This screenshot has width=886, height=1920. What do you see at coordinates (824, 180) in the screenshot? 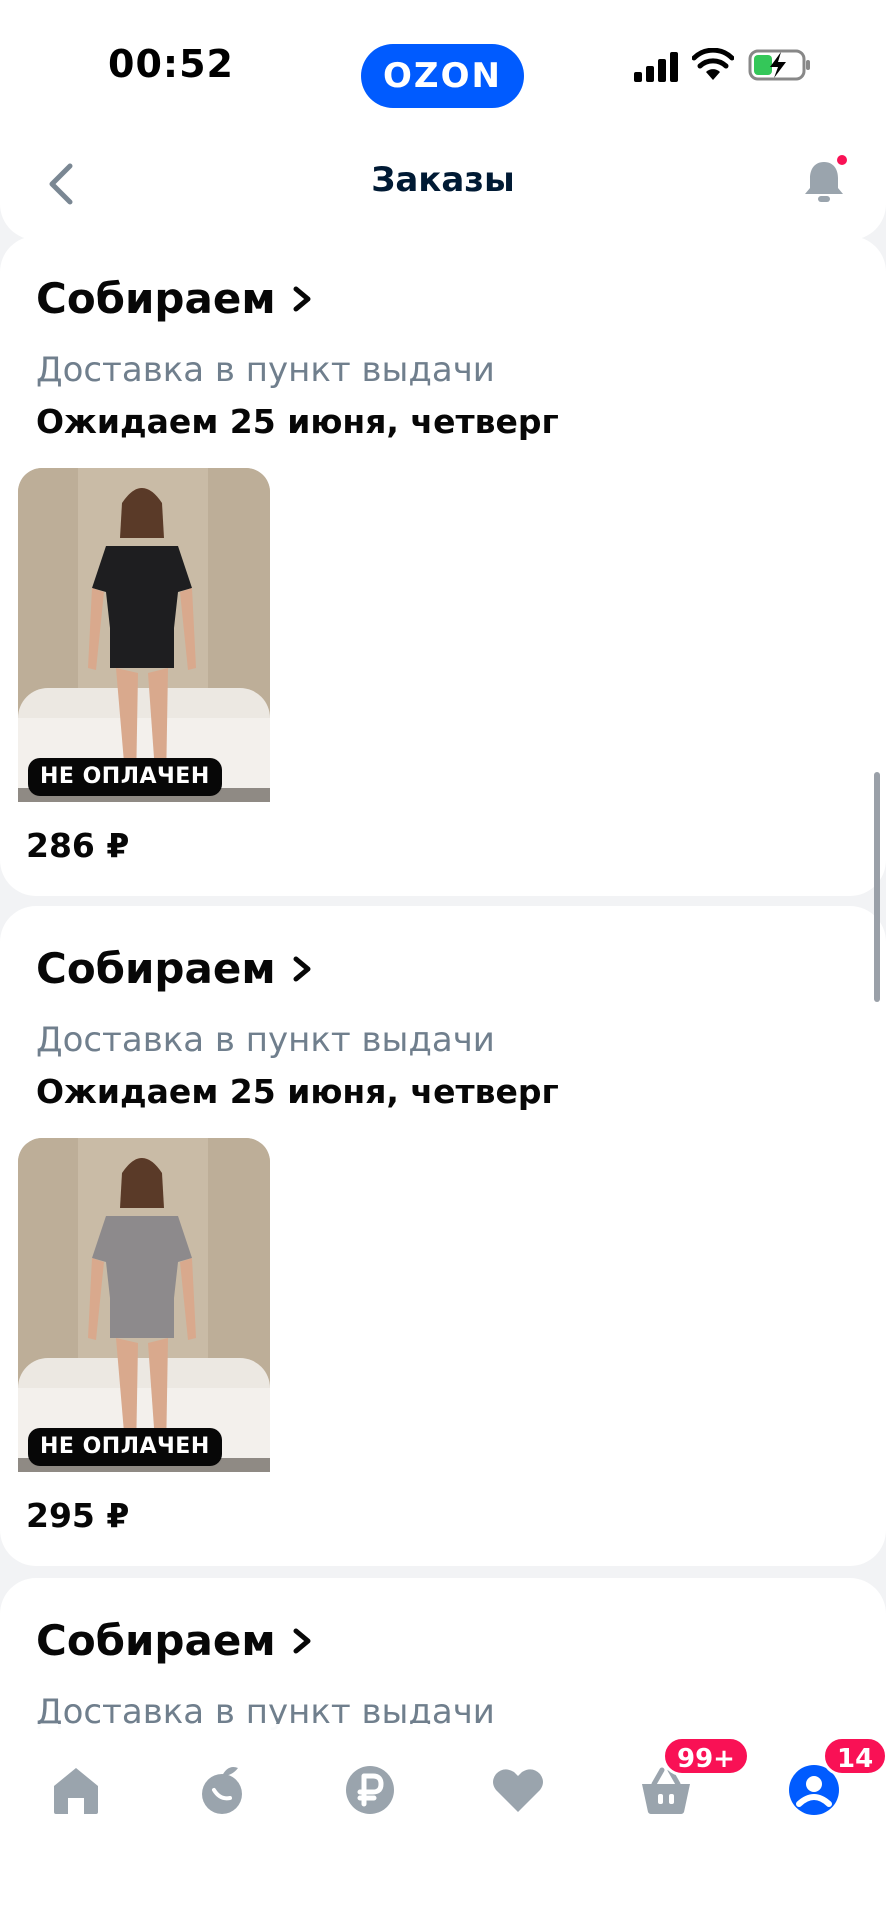
I see `notification-bell-icon` at bounding box center [824, 180].